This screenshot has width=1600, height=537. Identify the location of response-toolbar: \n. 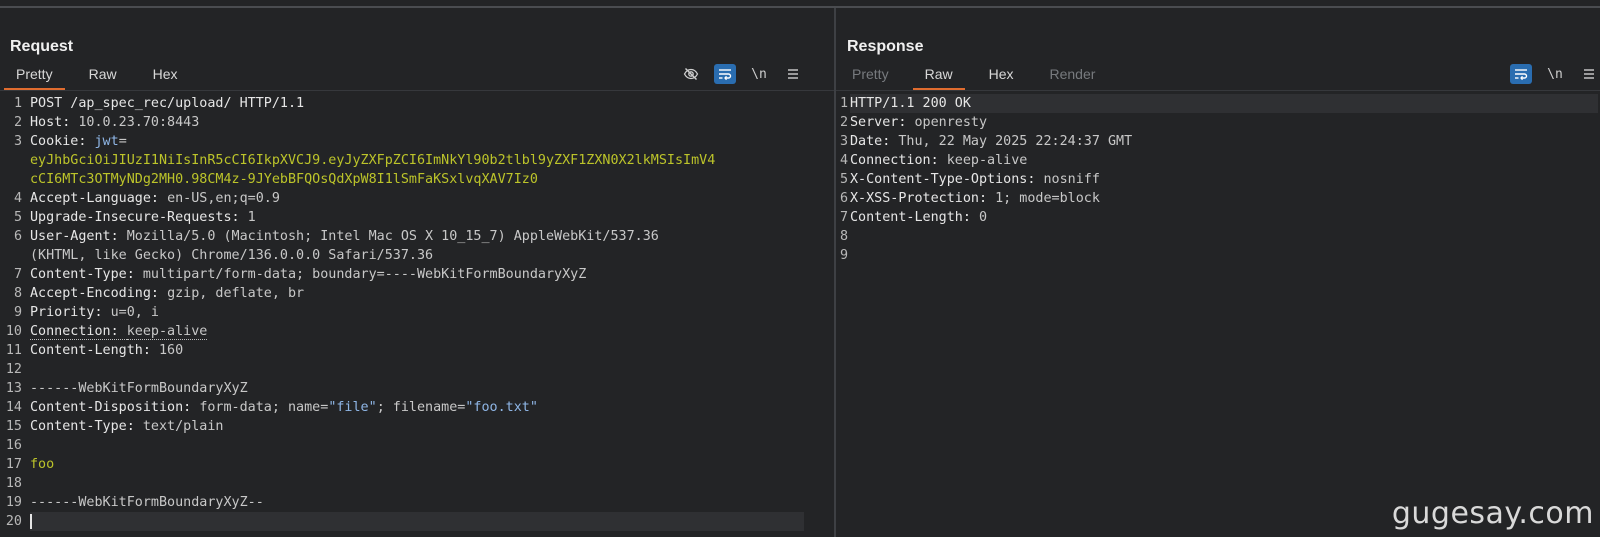
(1549, 74).